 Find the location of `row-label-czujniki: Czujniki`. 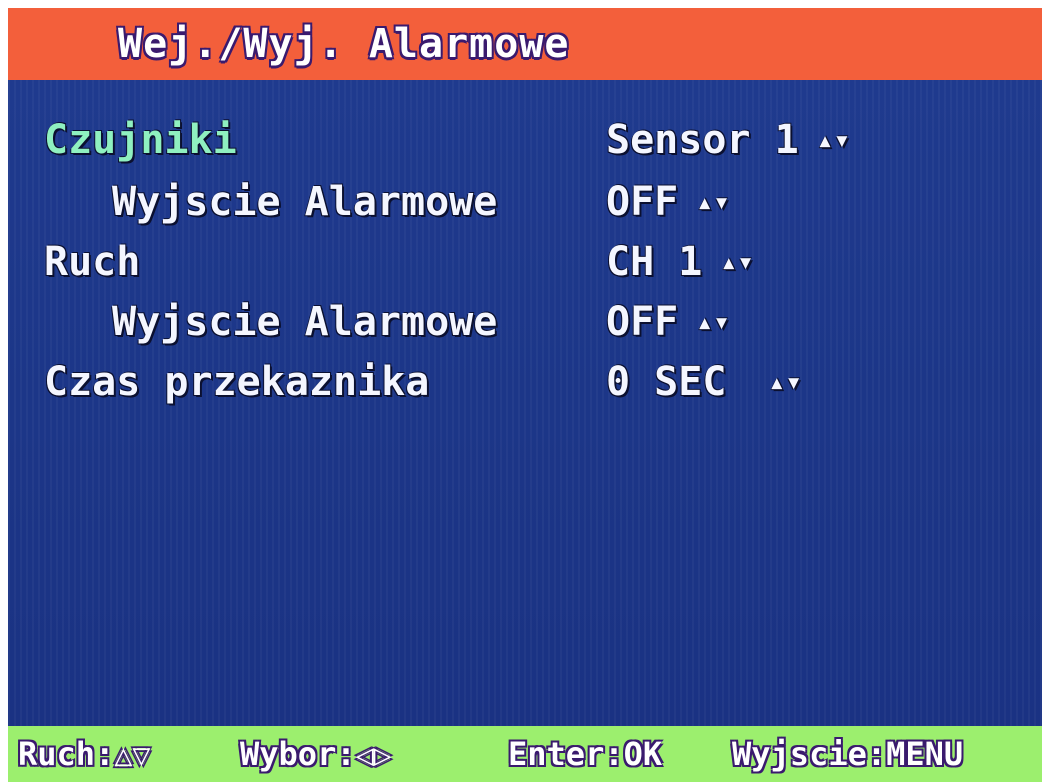

row-label-czujniki: Czujniki is located at coordinates (140, 140).